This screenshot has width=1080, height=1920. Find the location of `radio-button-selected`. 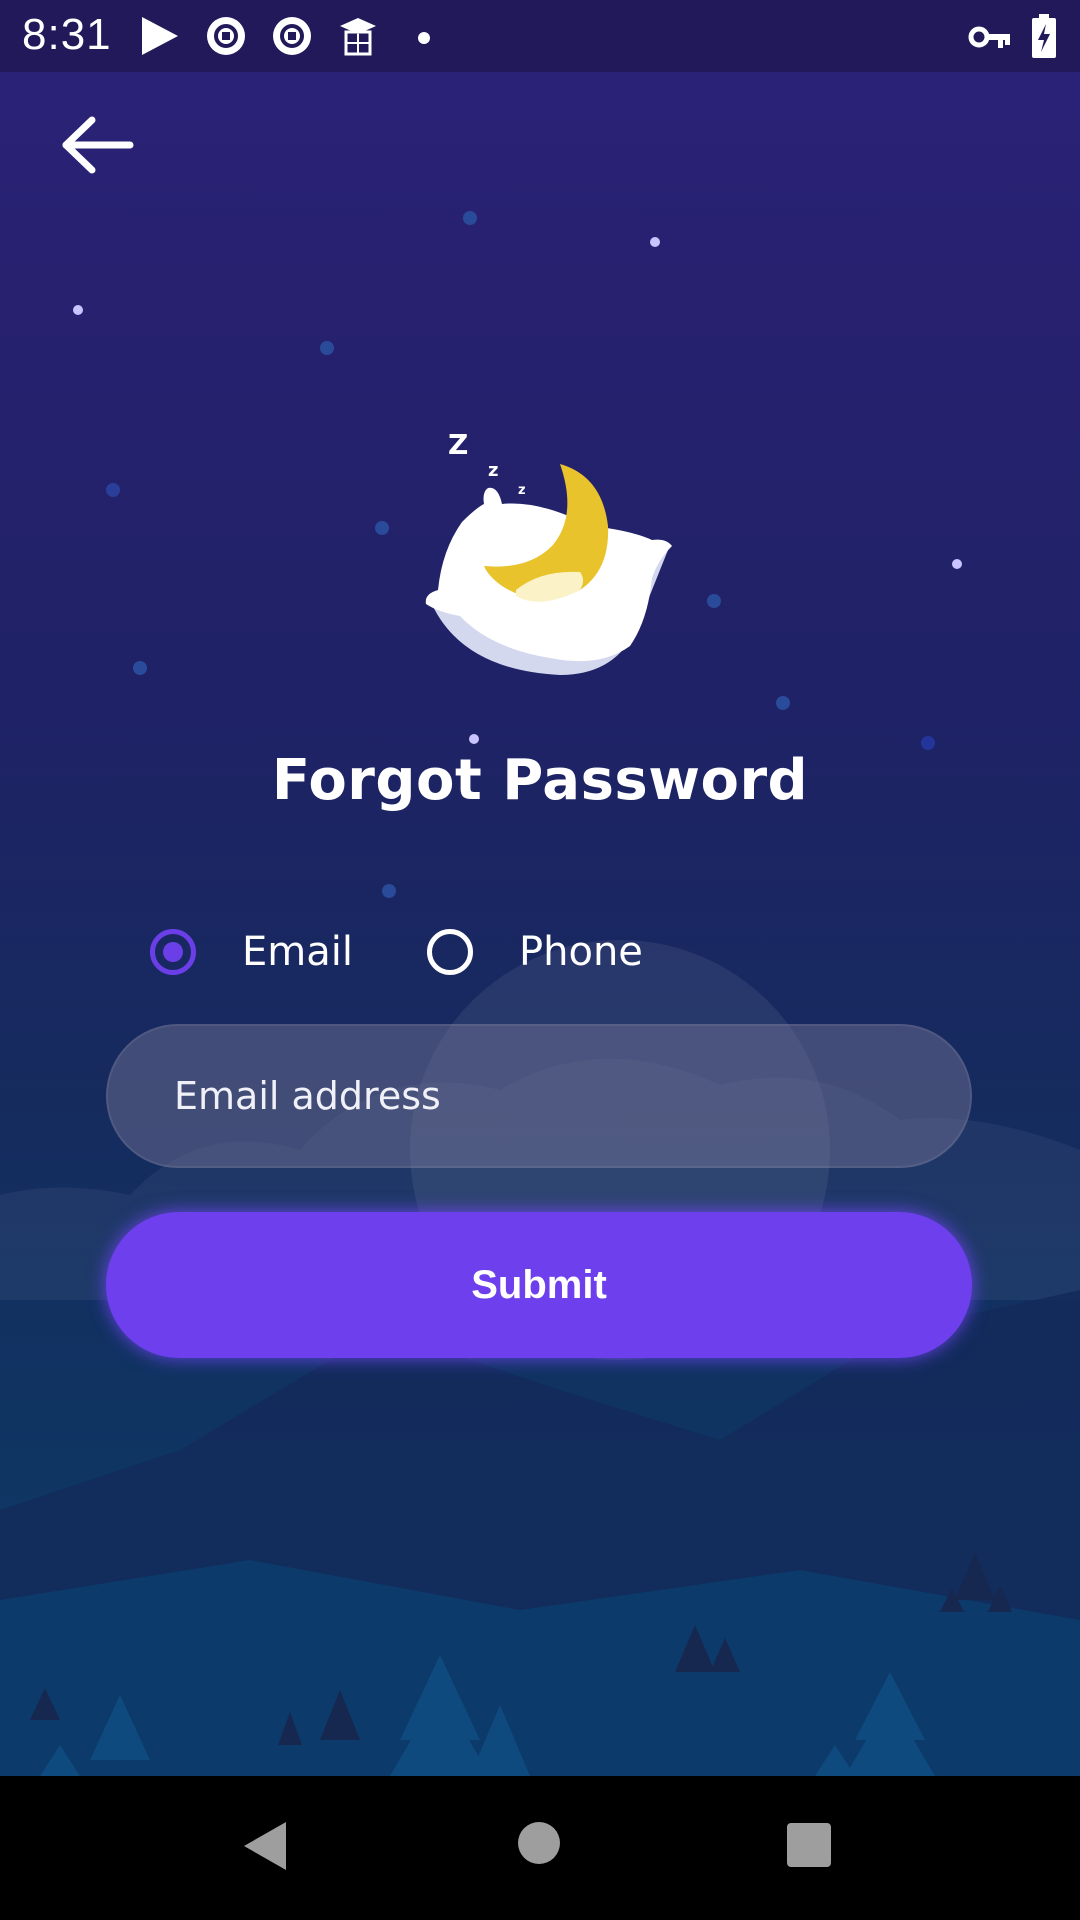

radio-button-selected is located at coordinates (173, 952).